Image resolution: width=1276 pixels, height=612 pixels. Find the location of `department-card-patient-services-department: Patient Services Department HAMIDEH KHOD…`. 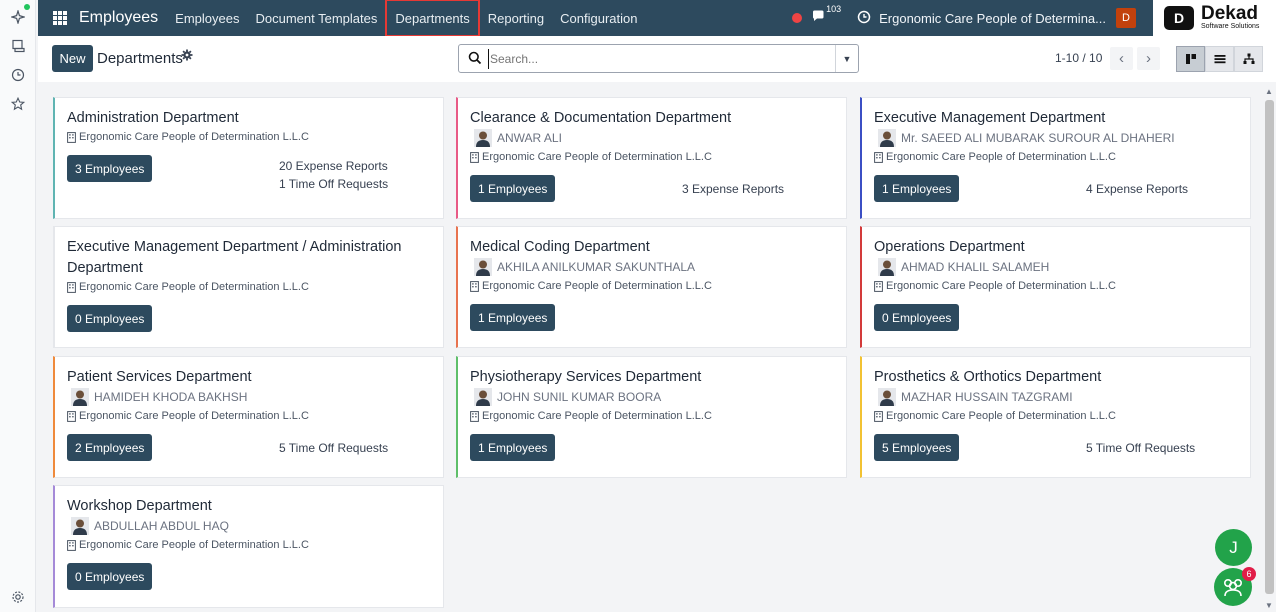

department-card-patient-services-department: Patient Services Department HAMIDEH KHOD… is located at coordinates (248, 417).